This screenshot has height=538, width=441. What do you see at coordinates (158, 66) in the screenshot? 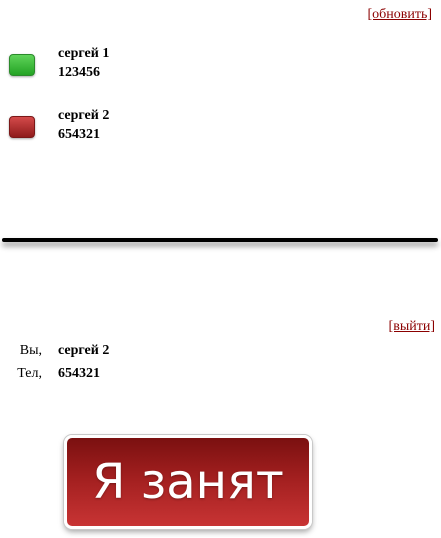
I see `contact-item: сергей 1 123456` at bounding box center [158, 66].